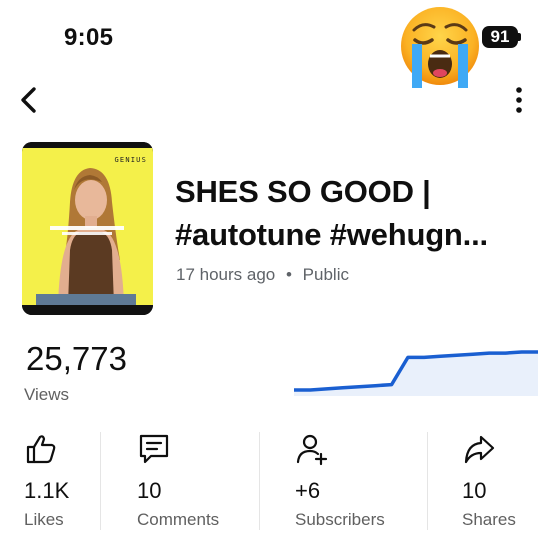  What do you see at coordinates (416, 373) in the screenshot?
I see `views-sparkline-chart` at bounding box center [416, 373].